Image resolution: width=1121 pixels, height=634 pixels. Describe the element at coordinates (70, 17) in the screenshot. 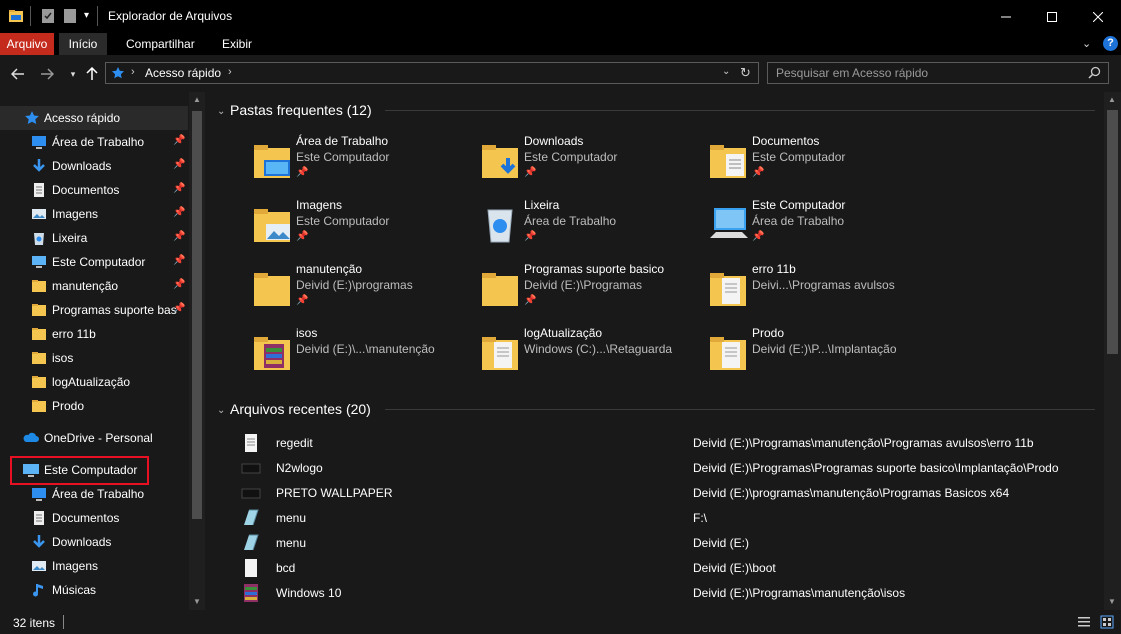

I see `new-folder-icon` at that location.